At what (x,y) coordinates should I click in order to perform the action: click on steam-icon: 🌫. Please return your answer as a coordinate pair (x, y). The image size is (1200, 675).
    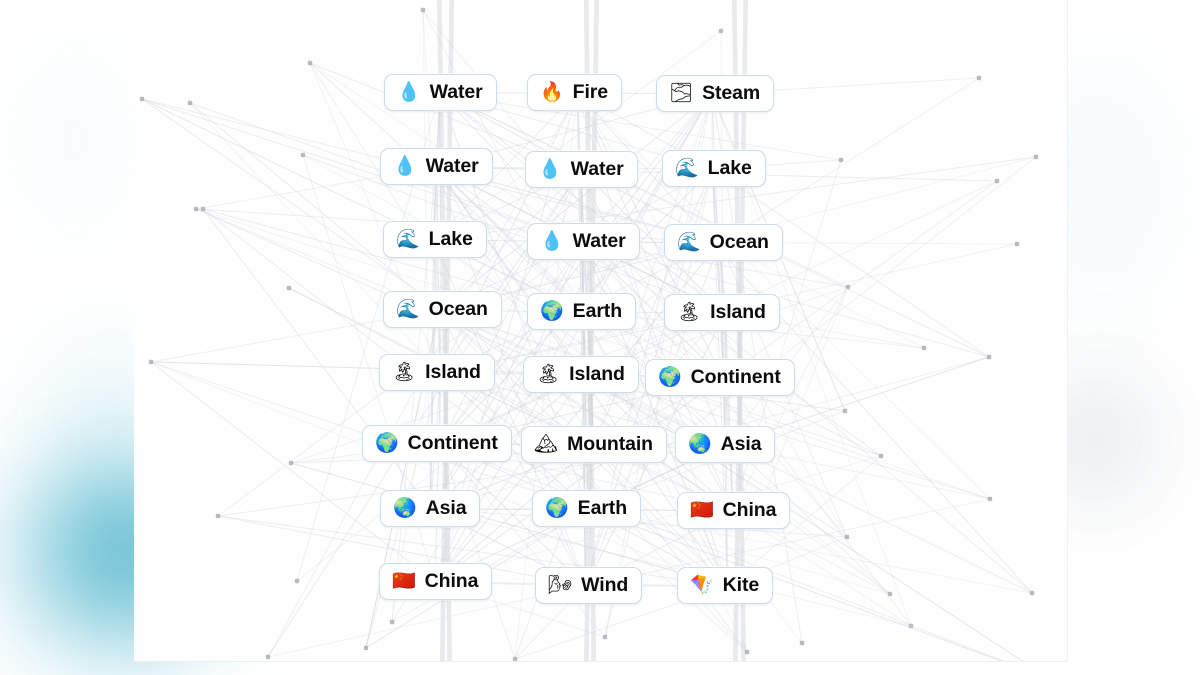
    Looking at the image, I should click on (681, 93).